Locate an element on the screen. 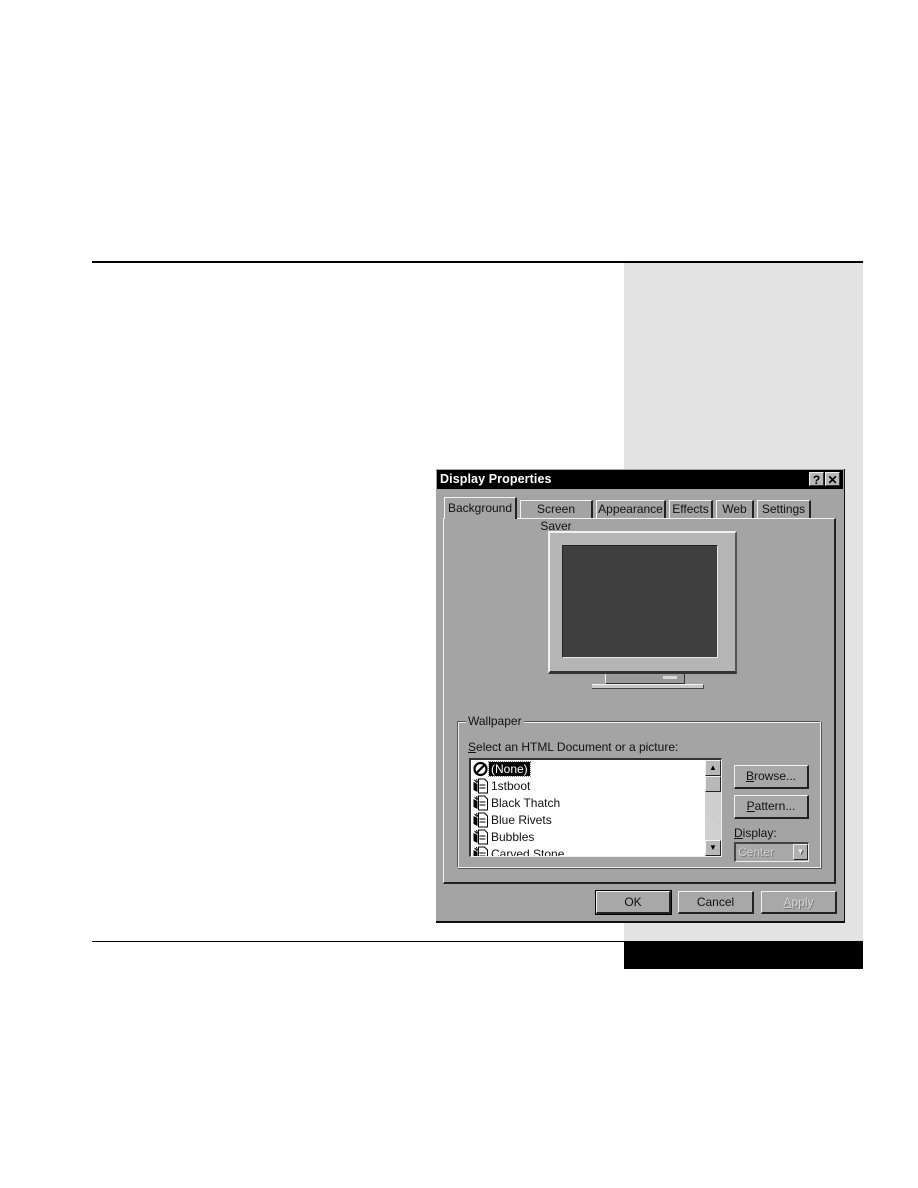 This screenshot has width=918, height=1188. page-footer-bar is located at coordinates (743, 955).